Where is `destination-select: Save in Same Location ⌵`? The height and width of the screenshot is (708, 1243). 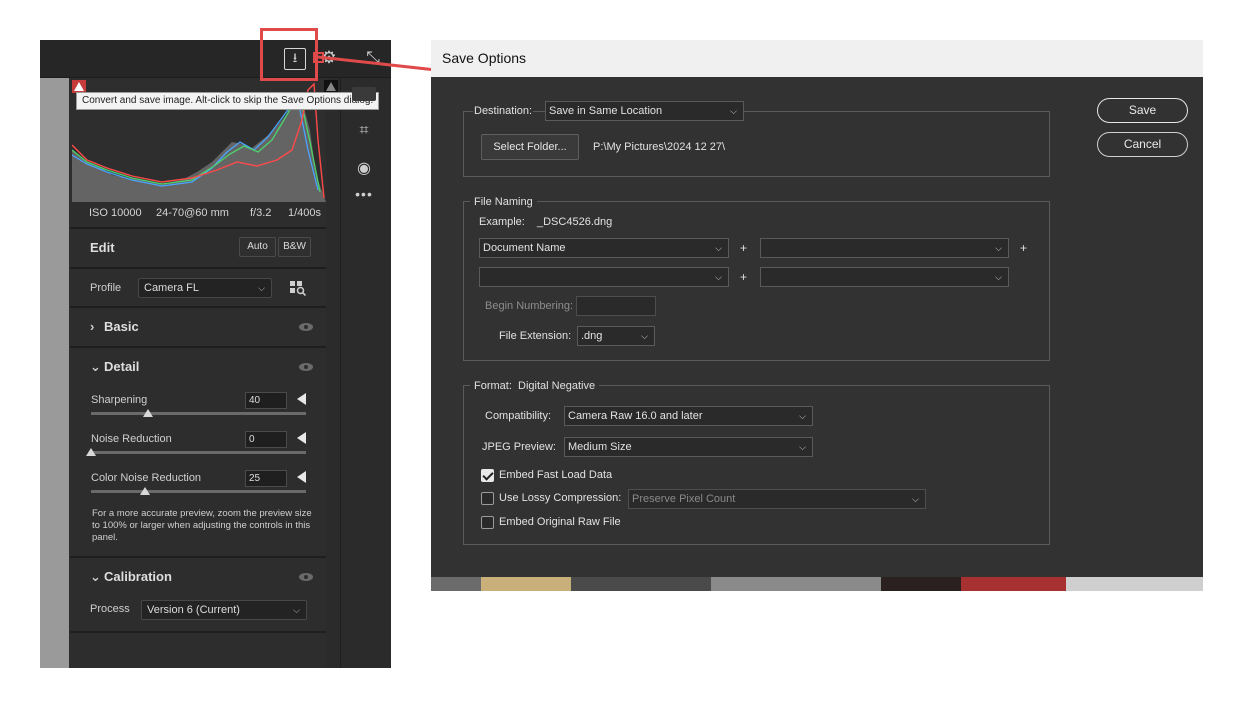 destination-select: Save in Same Location ⌵ is located at coordinates (644, 111).